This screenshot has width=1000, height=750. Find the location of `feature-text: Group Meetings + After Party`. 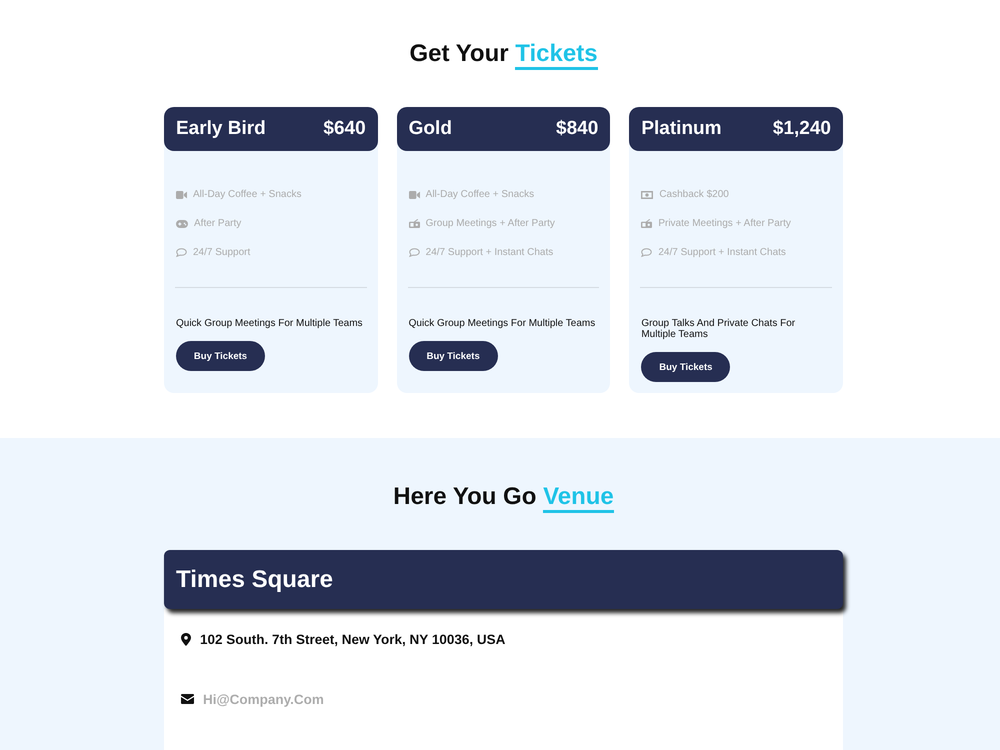

feature-text: Group Meetings + After Party is located at coordinates (490, 223).